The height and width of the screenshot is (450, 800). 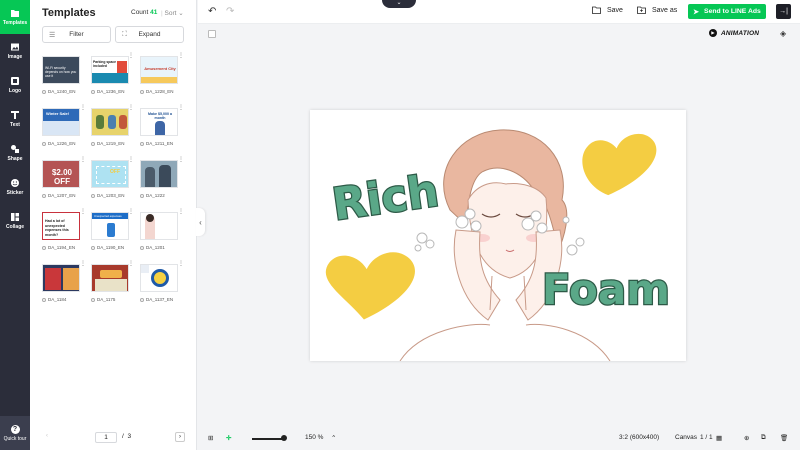 What do you see at coordinates (200, 222) in the screenshot?
I see `collapse-panel-button: ‹` at bounding box center [200, 222].